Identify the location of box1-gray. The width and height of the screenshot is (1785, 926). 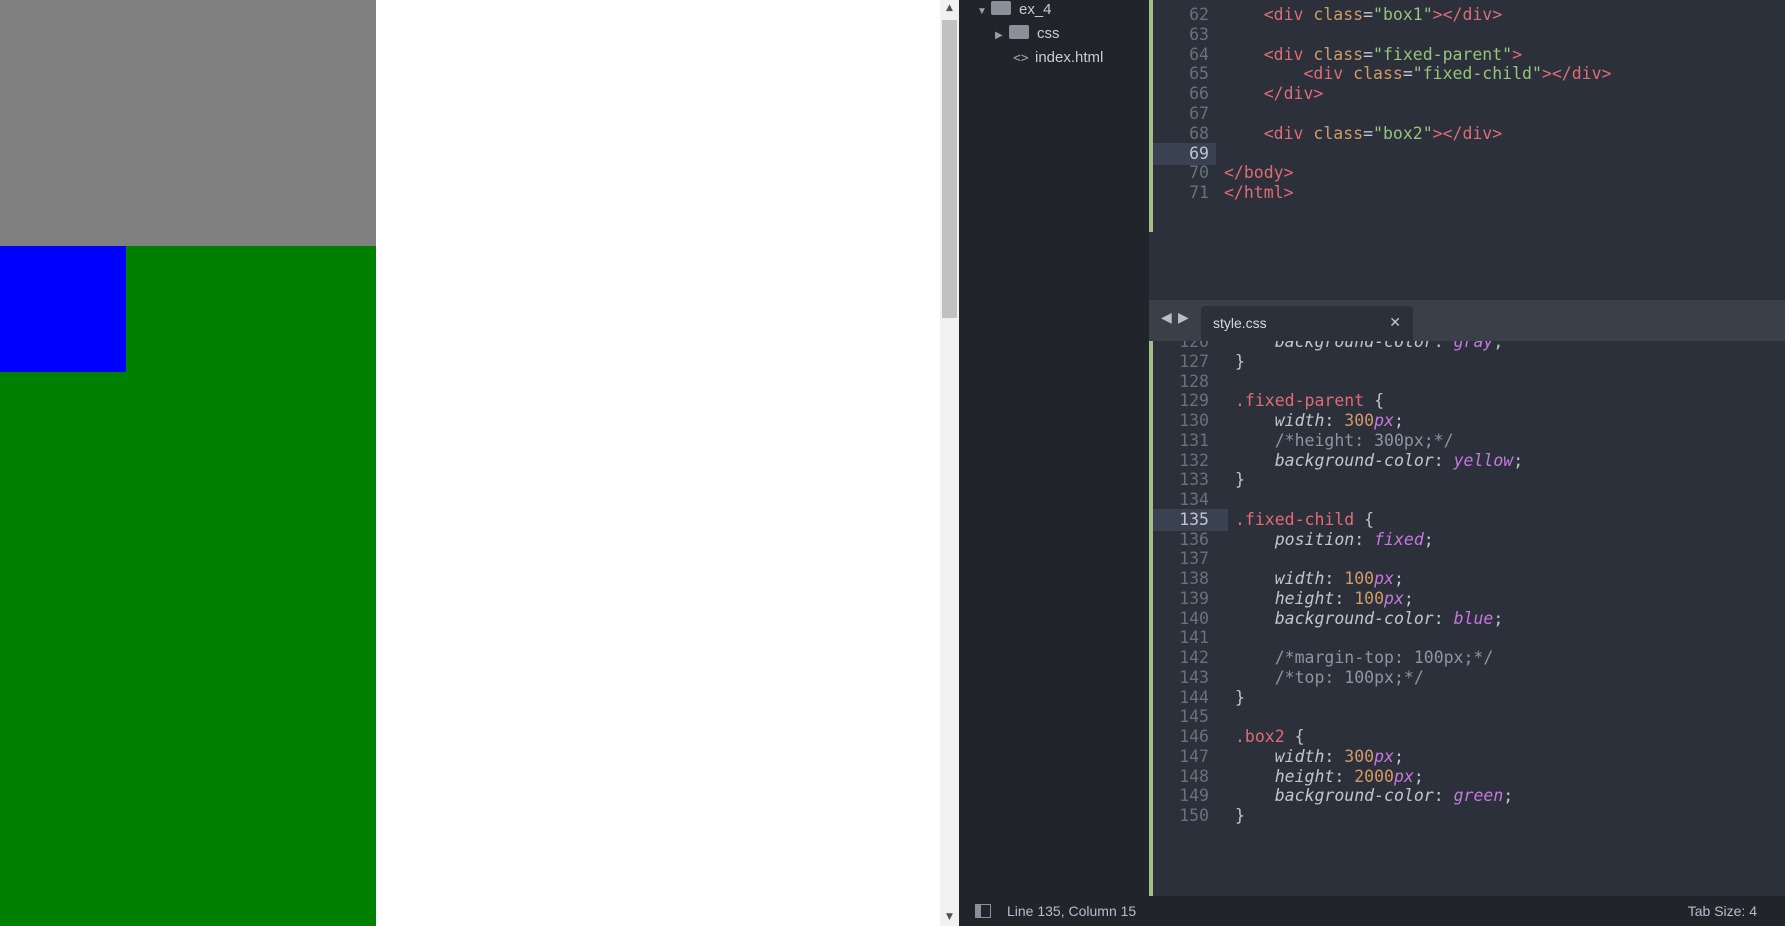
(188, 123).